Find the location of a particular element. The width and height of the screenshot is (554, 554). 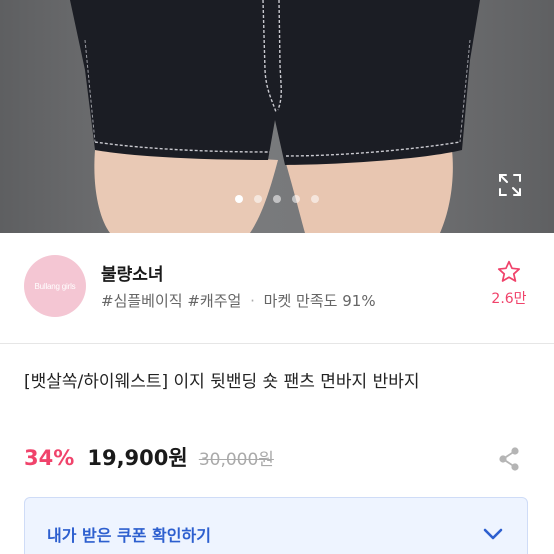

share-button is located at coordinates (509, 459).